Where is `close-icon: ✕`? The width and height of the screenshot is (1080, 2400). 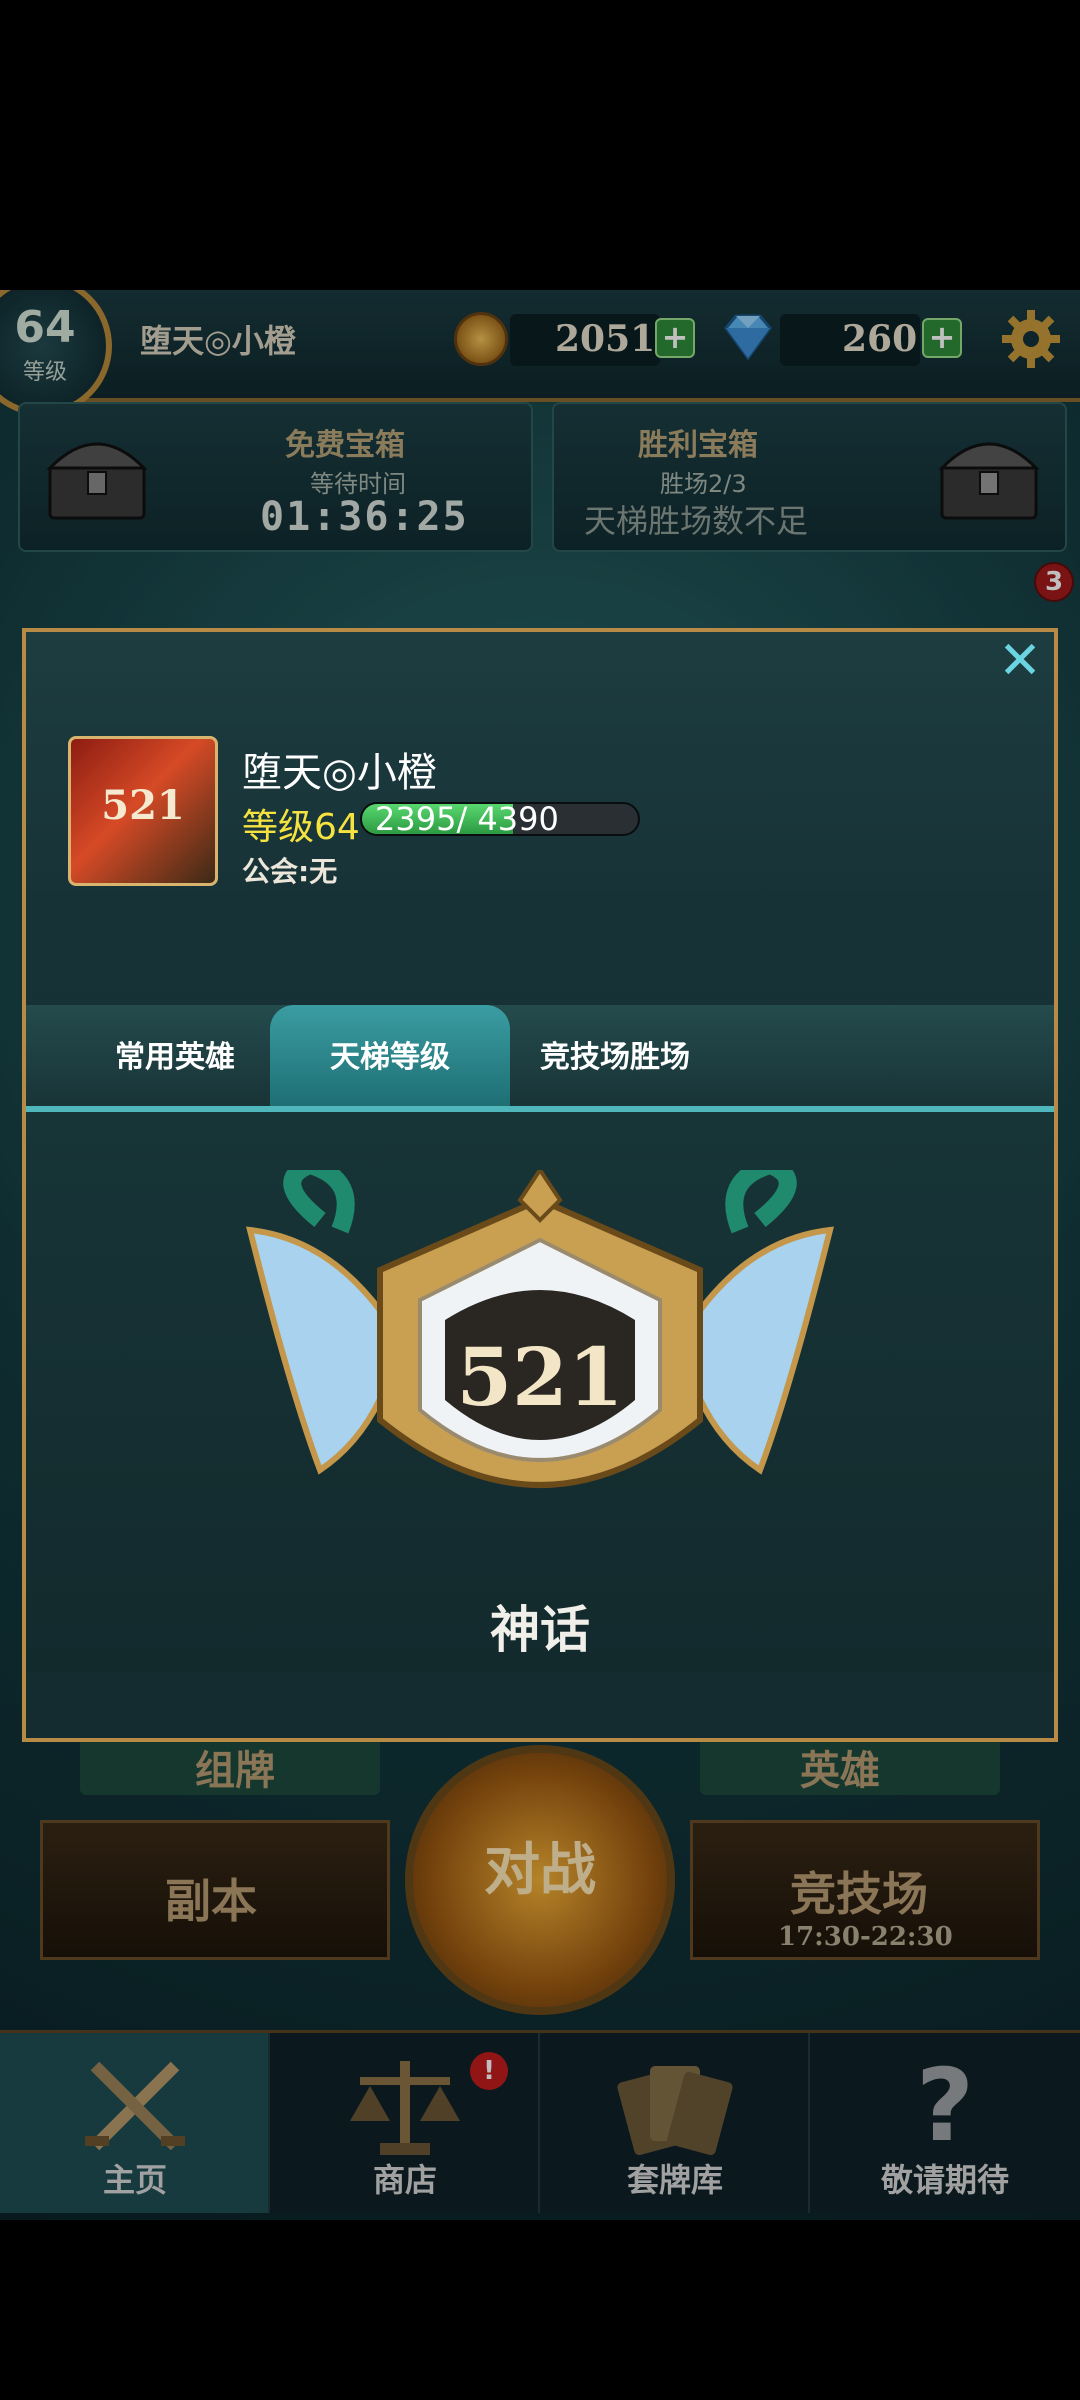
close-icon: ✕ is located at coordinates (1020, 661).